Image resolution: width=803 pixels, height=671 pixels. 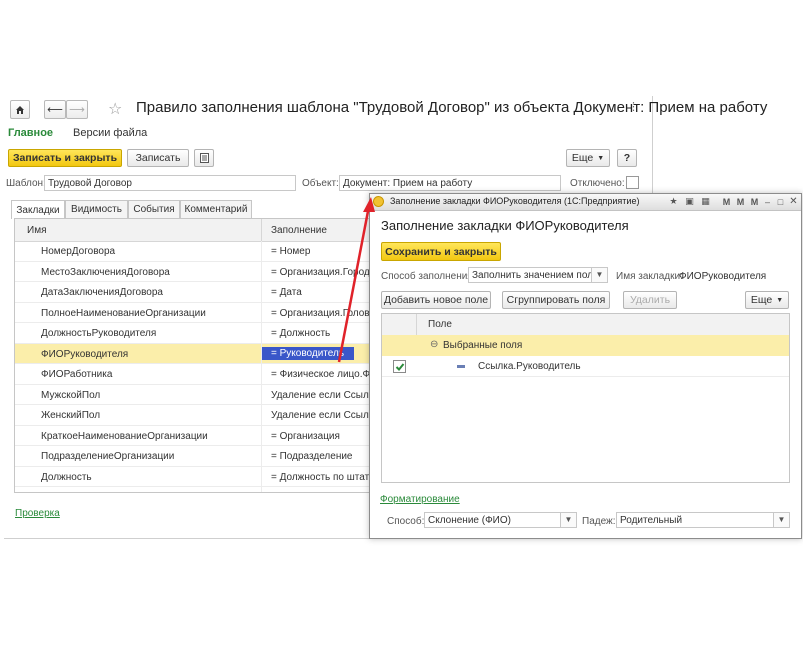 I want to click on arrow-line, so click(x=354, y=284).